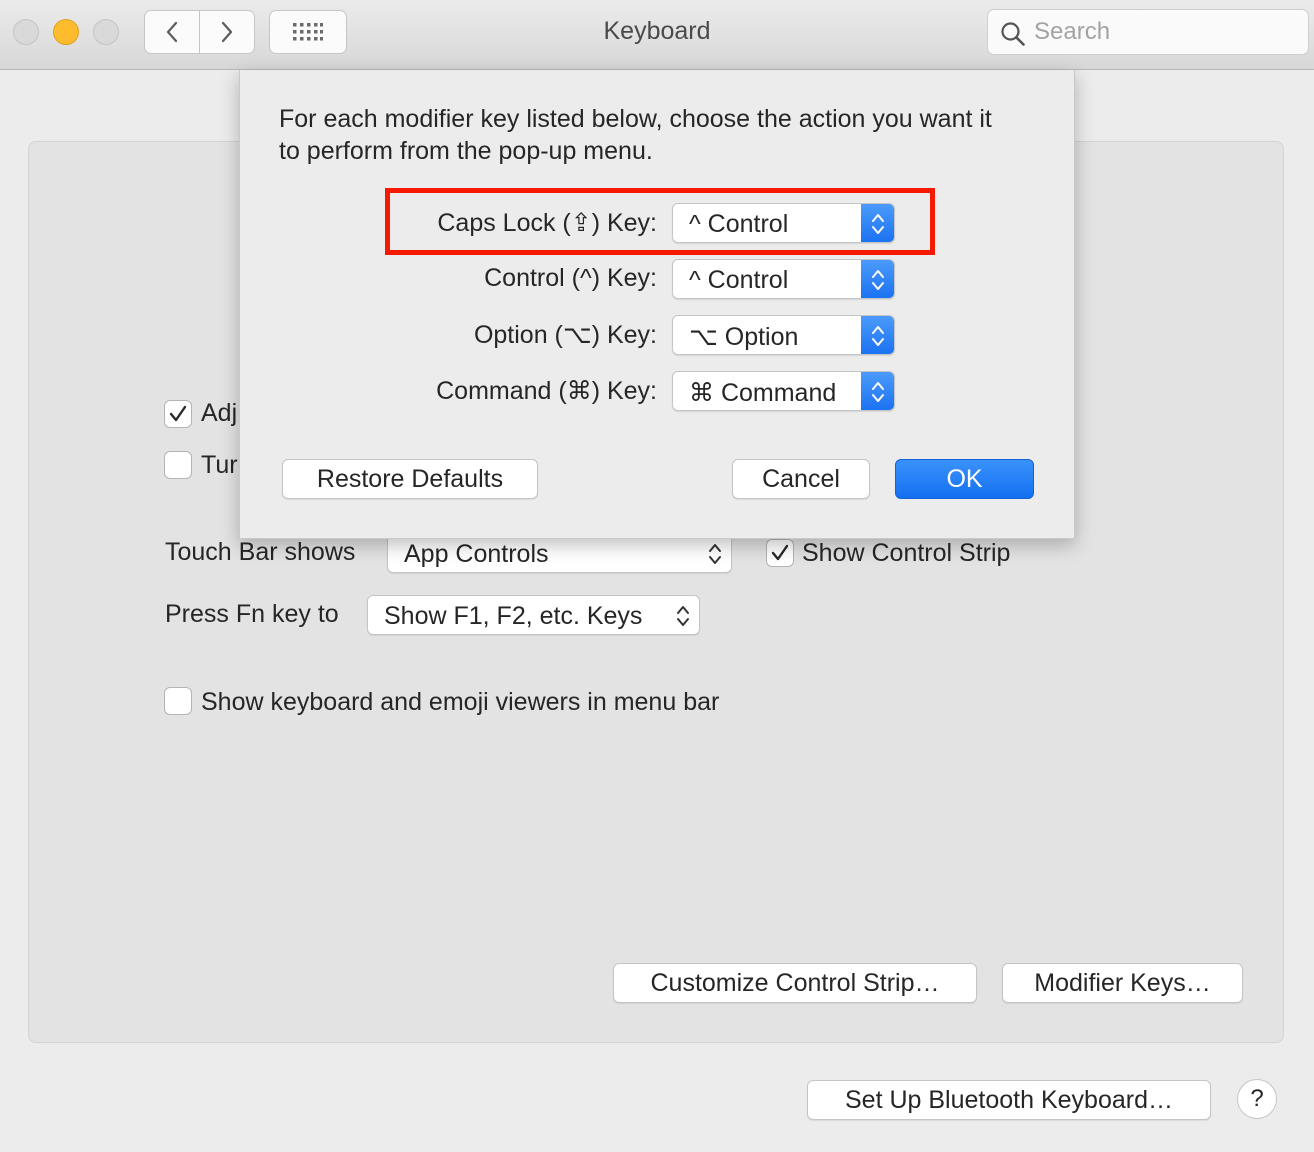 The width and height of the screenshot is (1314, 1152). Describe the element at coordinates (660, 221) in the screenshot. I see `caps-lock-highlight-box` at that location.